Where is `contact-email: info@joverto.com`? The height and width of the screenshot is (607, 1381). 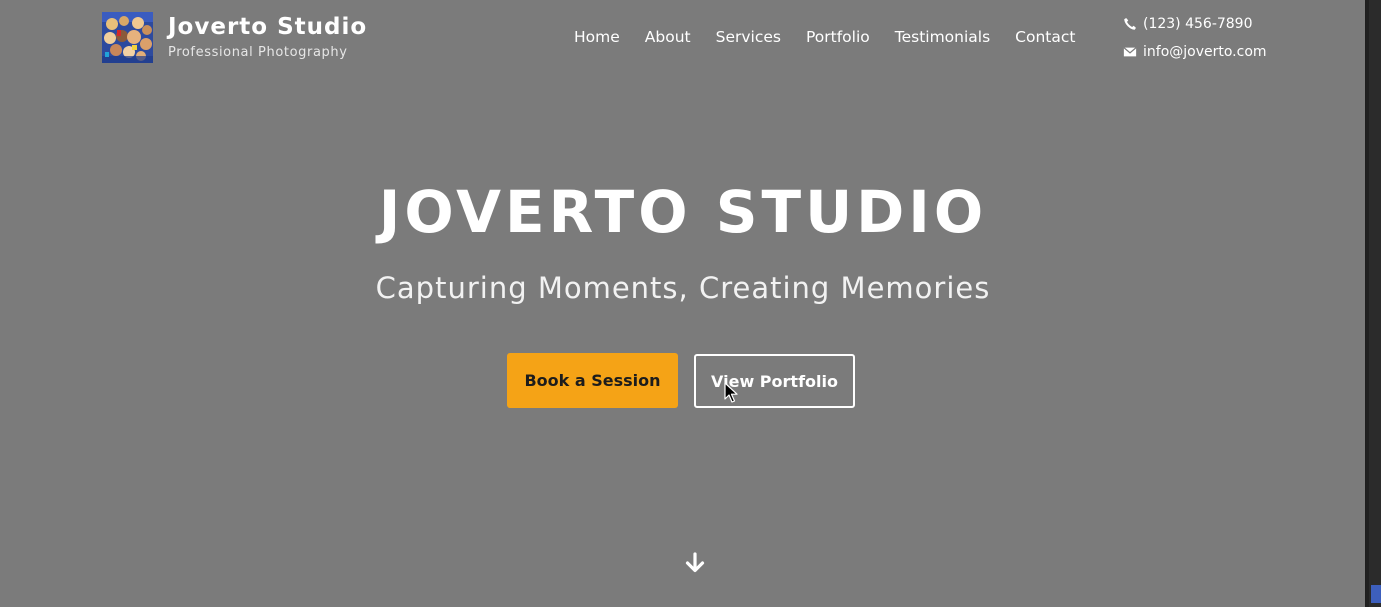
contact-email: info@joverto.com is located at coordinates (1195, 52).